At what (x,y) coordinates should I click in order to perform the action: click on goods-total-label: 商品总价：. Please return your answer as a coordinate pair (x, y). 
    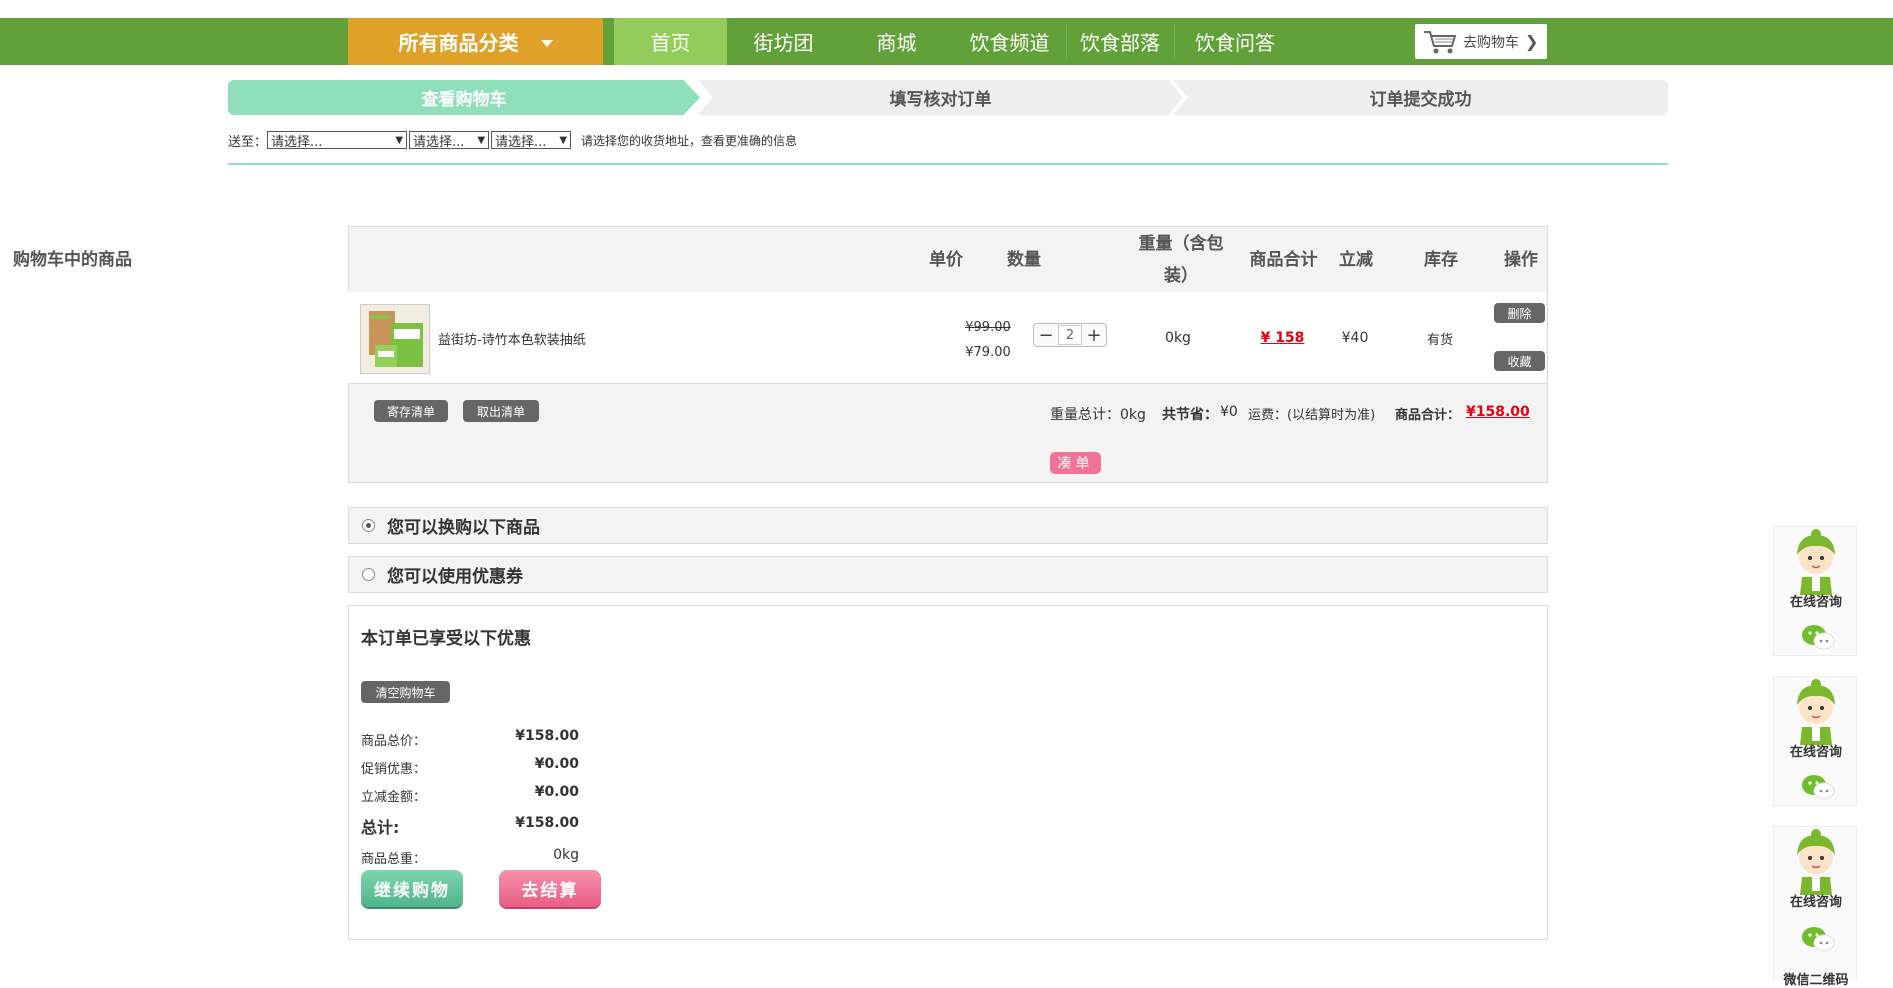
    Looking at the image, I should click on (394, 741).